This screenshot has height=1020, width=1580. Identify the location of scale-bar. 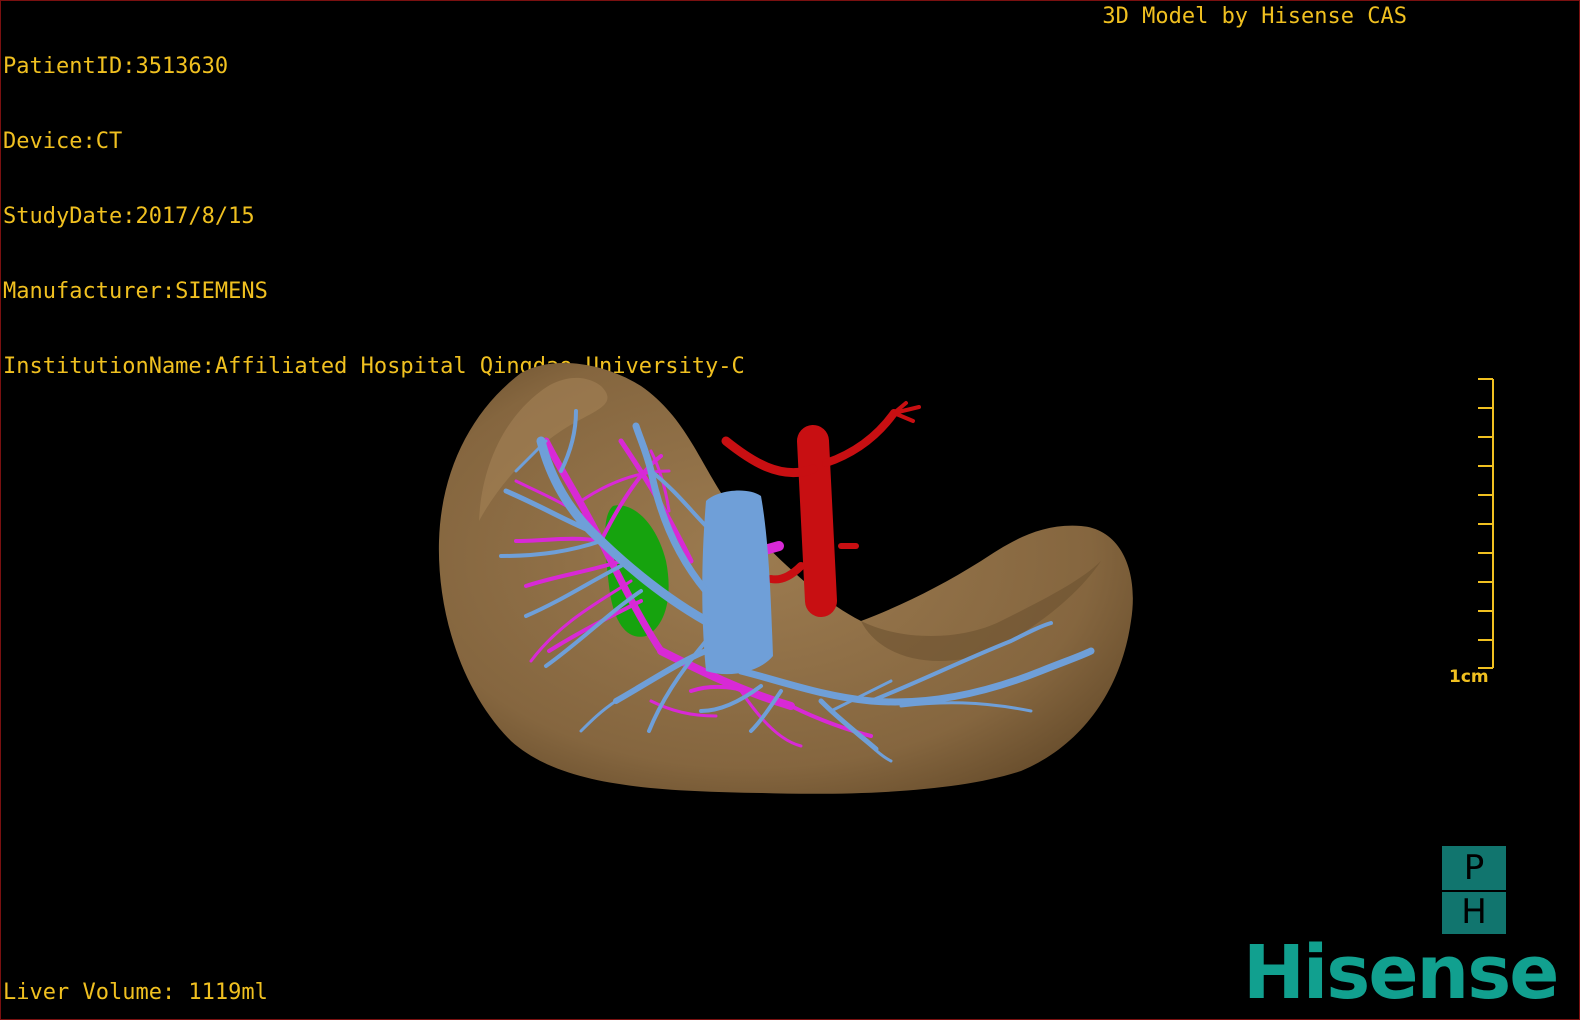
(1486, 523).